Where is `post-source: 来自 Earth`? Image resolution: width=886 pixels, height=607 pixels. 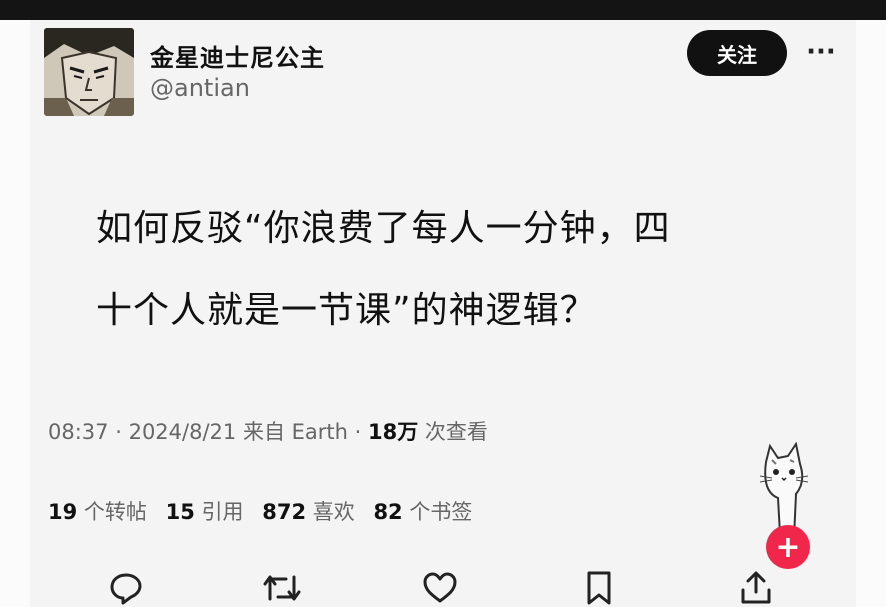
post-source: 来自 Earth is located at coordinates (295, 432).